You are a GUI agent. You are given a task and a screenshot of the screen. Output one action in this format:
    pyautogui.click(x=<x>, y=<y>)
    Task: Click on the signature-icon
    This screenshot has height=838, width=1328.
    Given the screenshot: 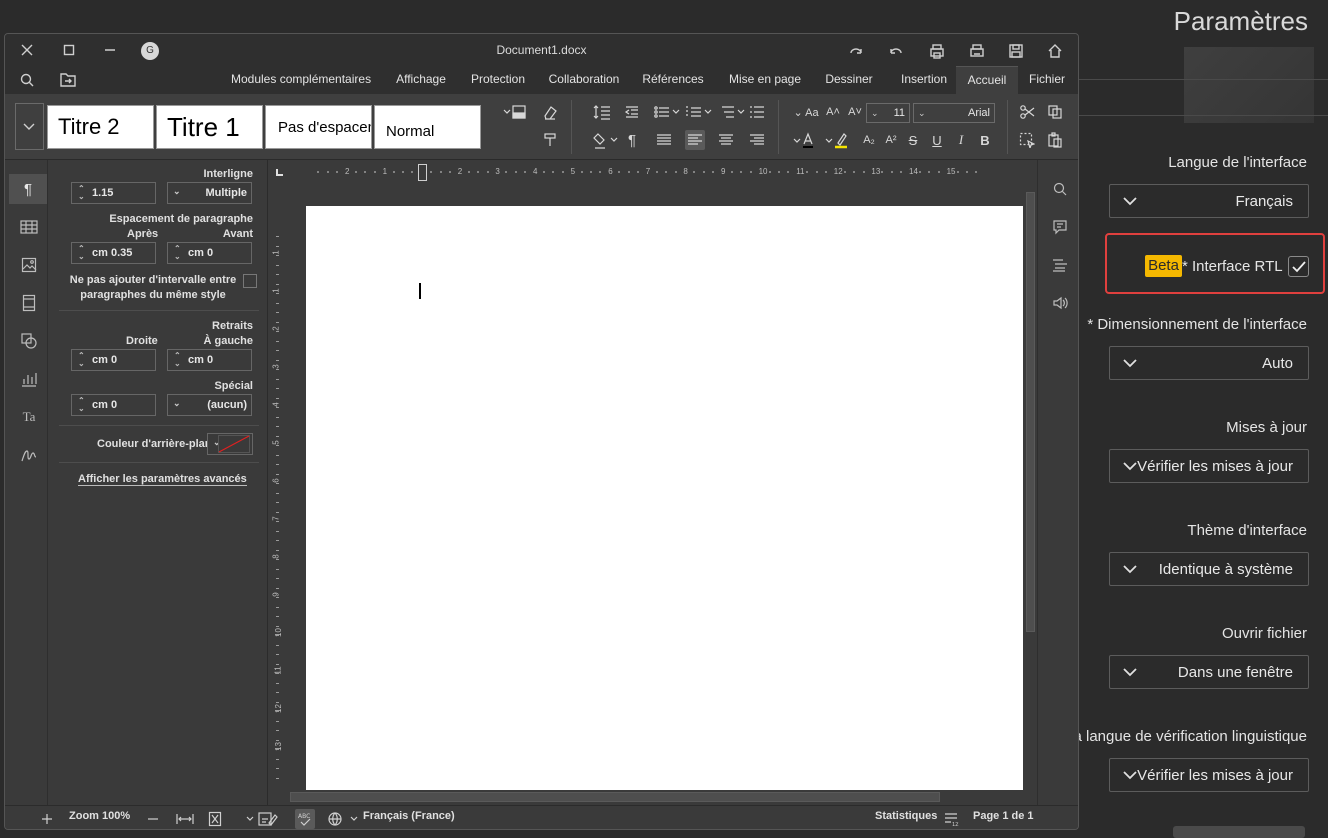 What is the action you would take?
    pyautogui.click(x=29, y=455)
    